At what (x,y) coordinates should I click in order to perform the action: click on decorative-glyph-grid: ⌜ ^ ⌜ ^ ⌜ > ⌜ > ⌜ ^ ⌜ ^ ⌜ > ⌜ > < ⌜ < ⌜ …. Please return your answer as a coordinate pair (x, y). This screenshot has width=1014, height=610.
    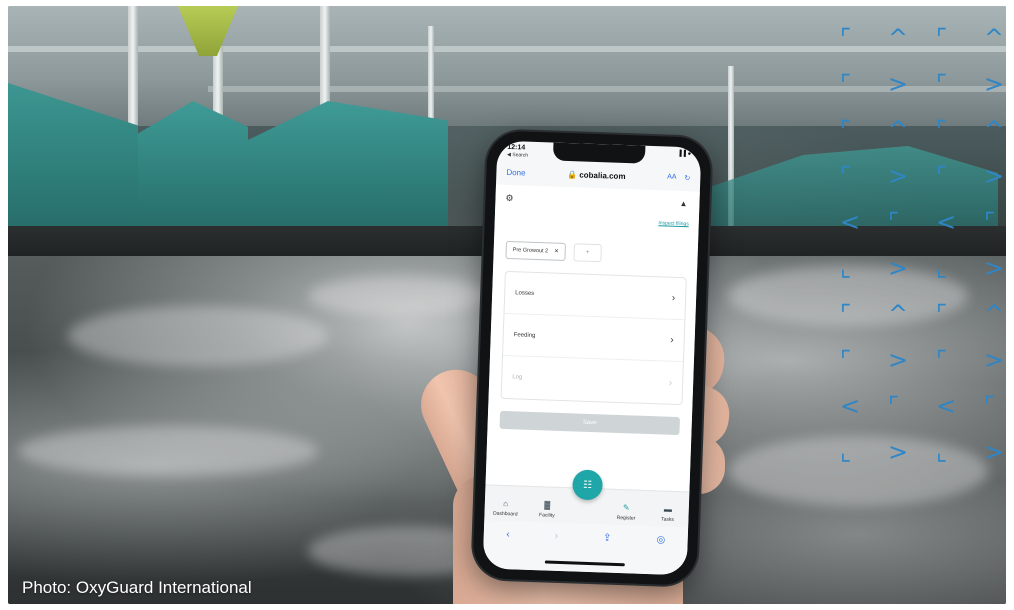
    Looking at the image, I should click on (923, 251).